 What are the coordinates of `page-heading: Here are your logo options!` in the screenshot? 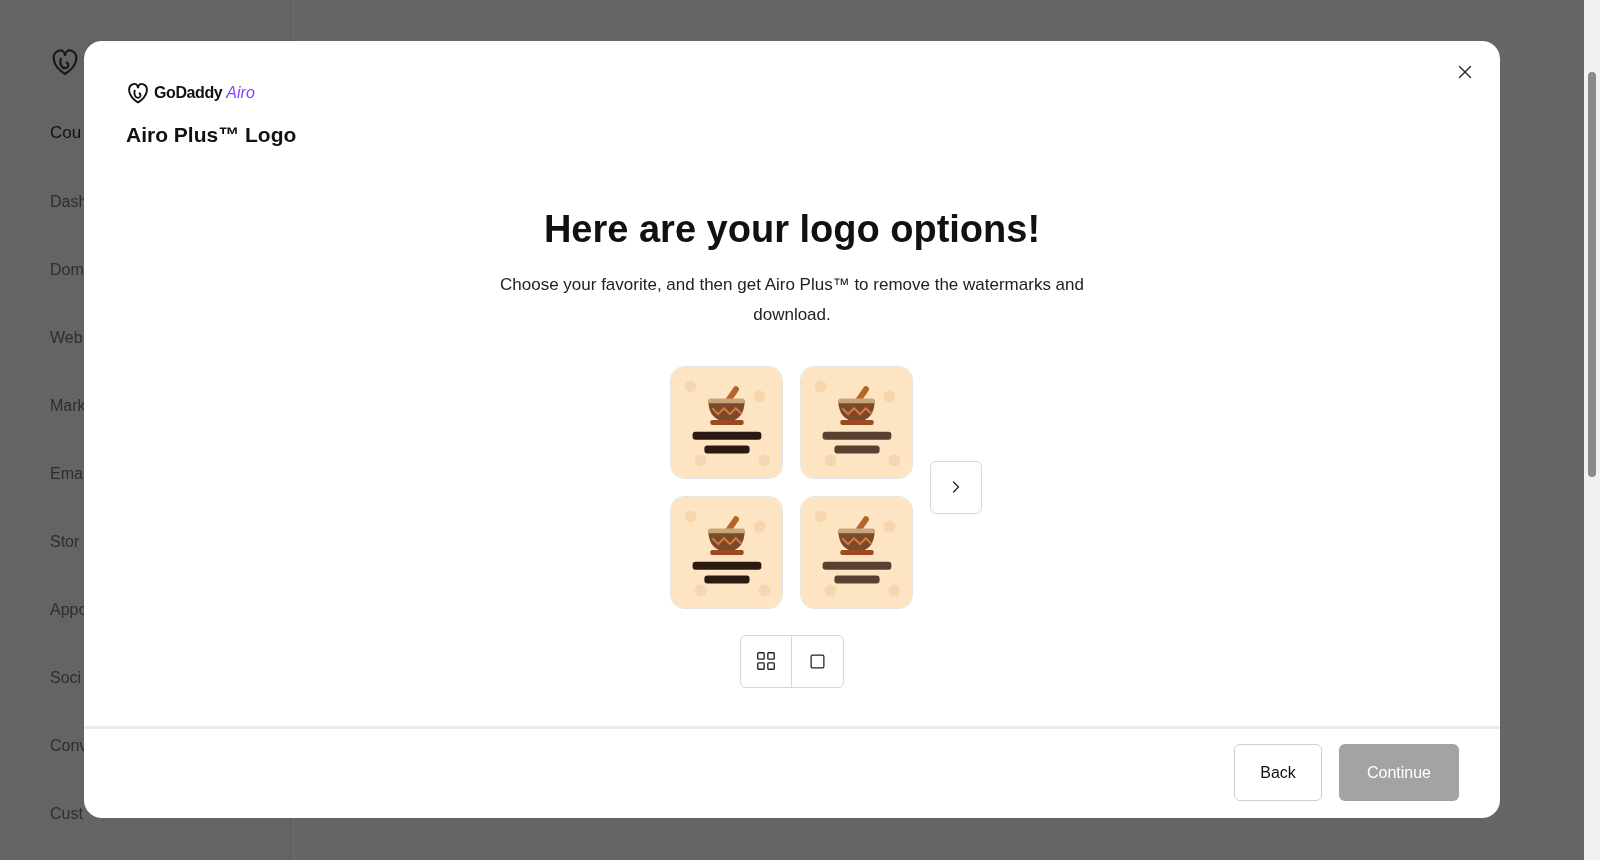 It's located at (792, 229).